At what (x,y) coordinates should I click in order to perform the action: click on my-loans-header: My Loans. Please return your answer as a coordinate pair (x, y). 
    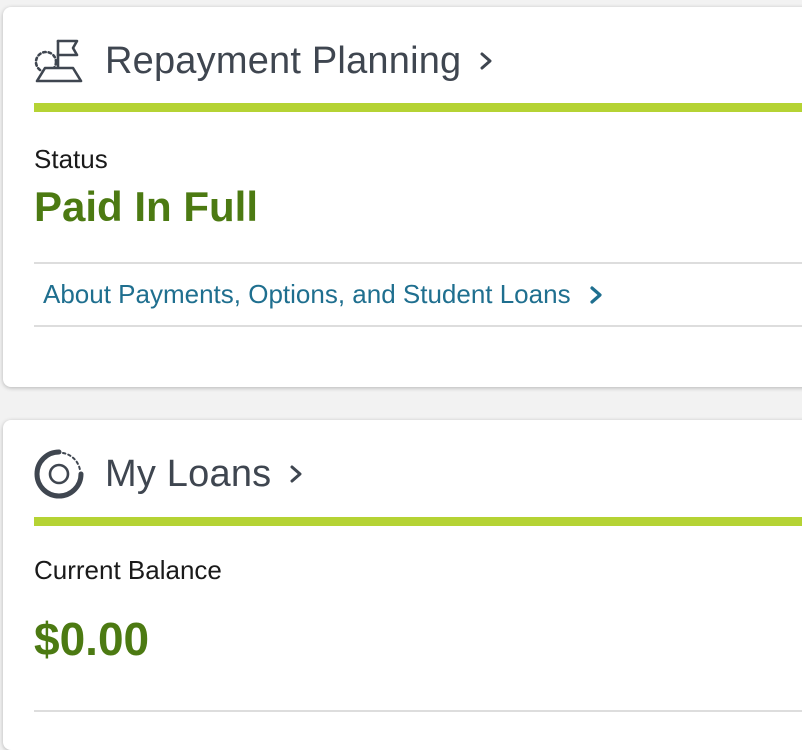
    Looking at the image, I should click on (169, 474).